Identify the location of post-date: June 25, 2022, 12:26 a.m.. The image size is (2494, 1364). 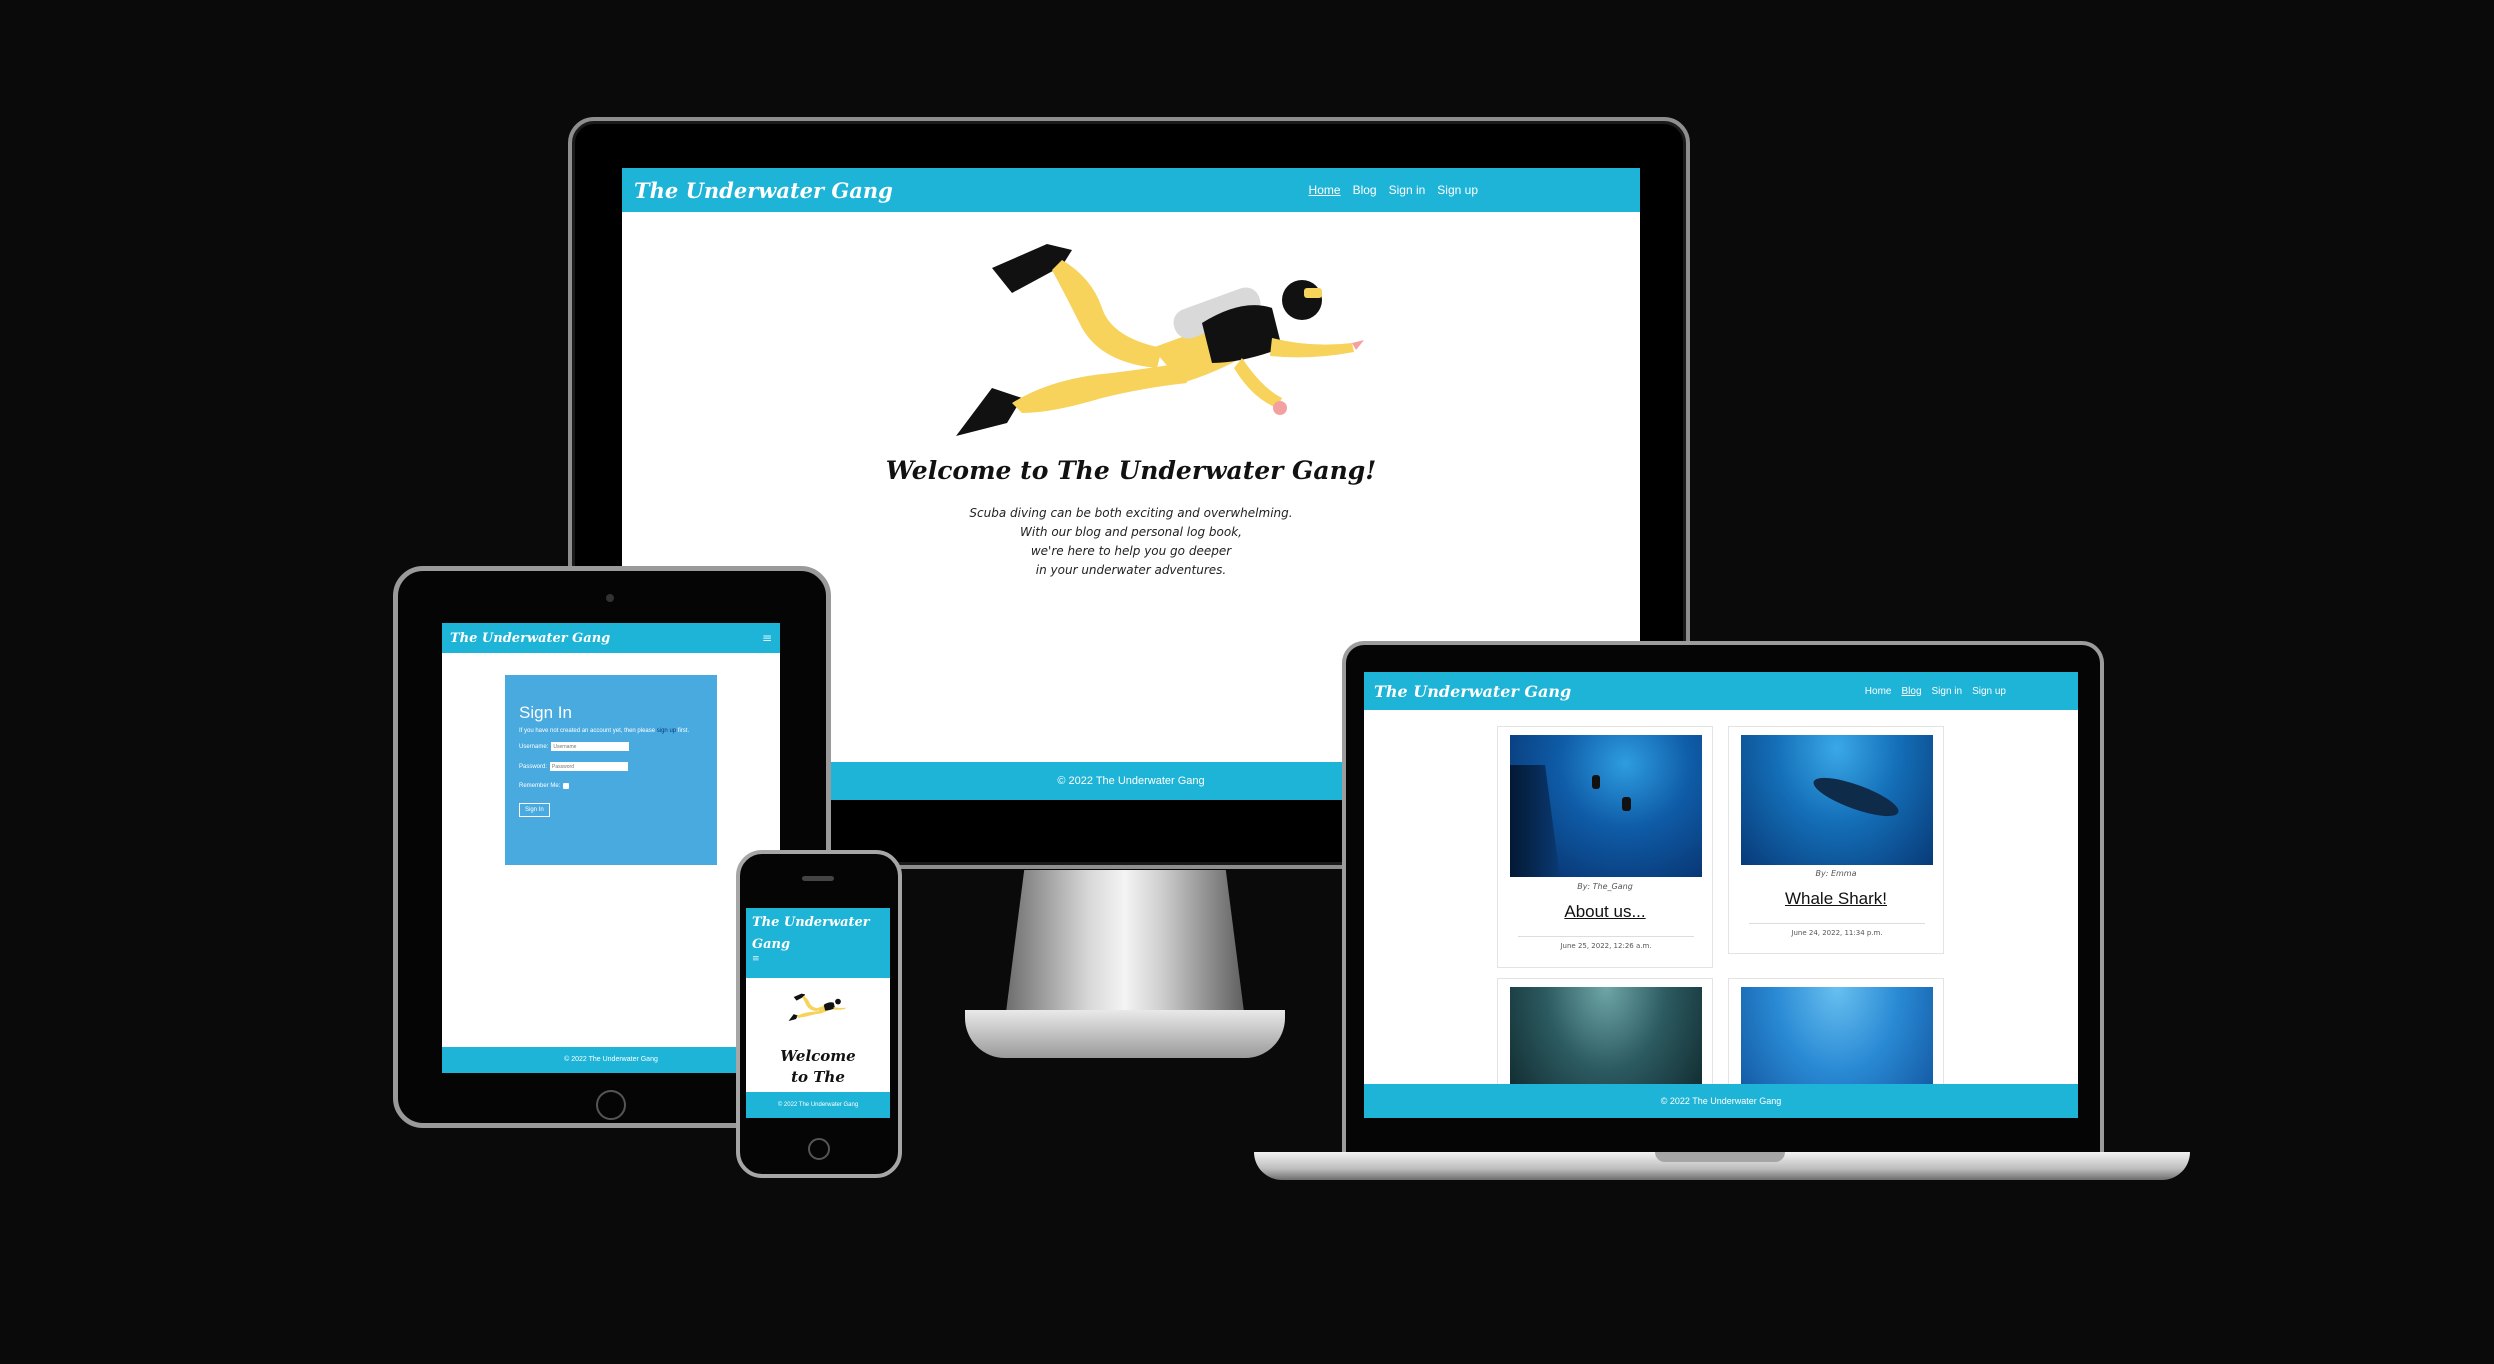
(1606, 943).